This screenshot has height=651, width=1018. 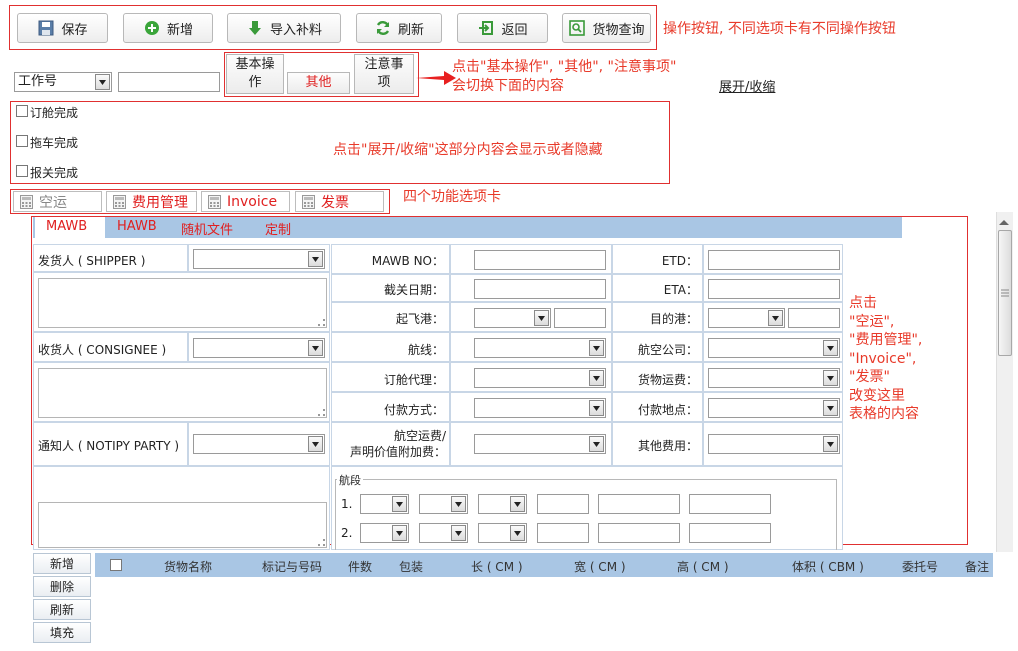 What do you see at coordinates (388, 444) in the screenshot?
I see `freight-label: 航空运费/ 声明价值附加费：` at bounding box center [388, 444].